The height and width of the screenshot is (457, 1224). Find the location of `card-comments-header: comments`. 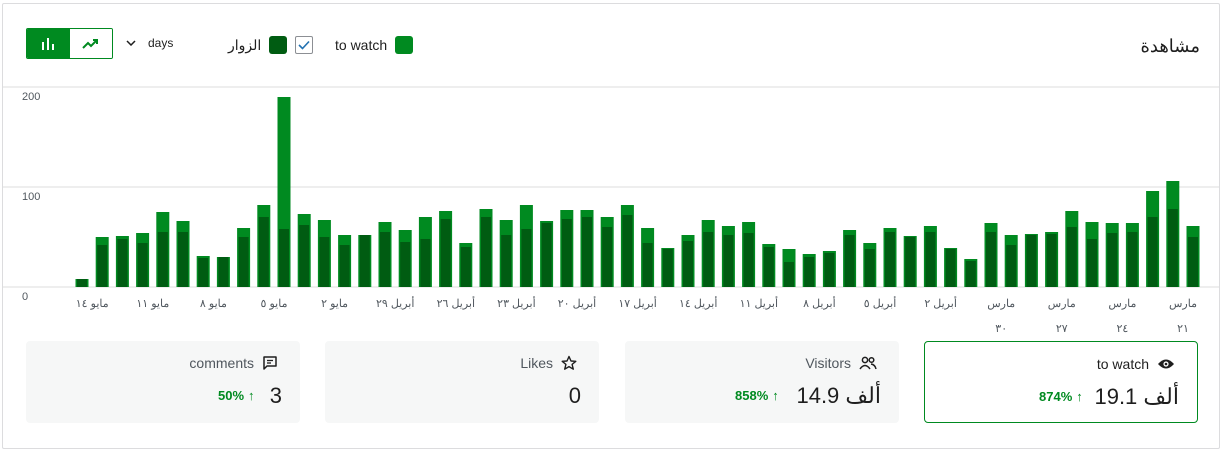

card-comments-header: comments is located at coordinates (233, 363).